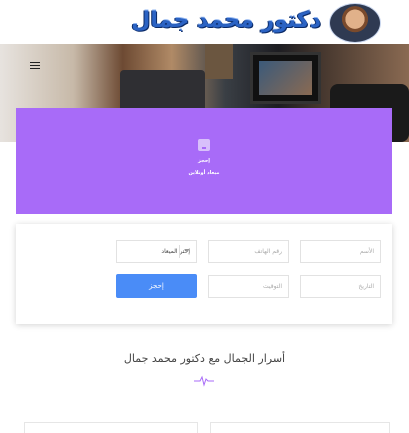 The image size is (409, 433). What do you see at coordinates (35, 66) in the screenshot?
I see `hamburger-icon` at bounding box center [35, 66].